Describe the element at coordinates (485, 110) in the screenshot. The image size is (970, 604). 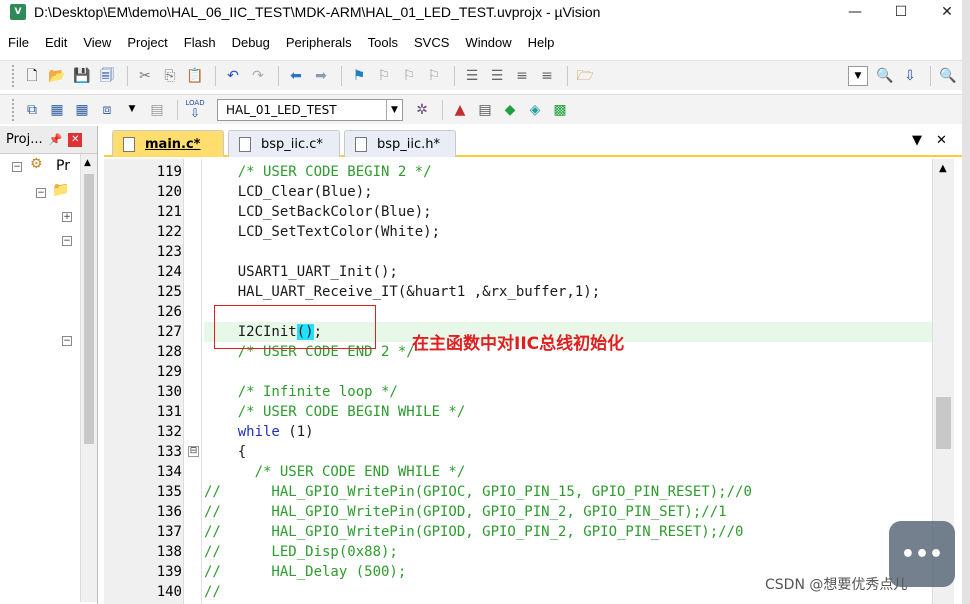
I see `select-packs-icon: ▤` at that location.